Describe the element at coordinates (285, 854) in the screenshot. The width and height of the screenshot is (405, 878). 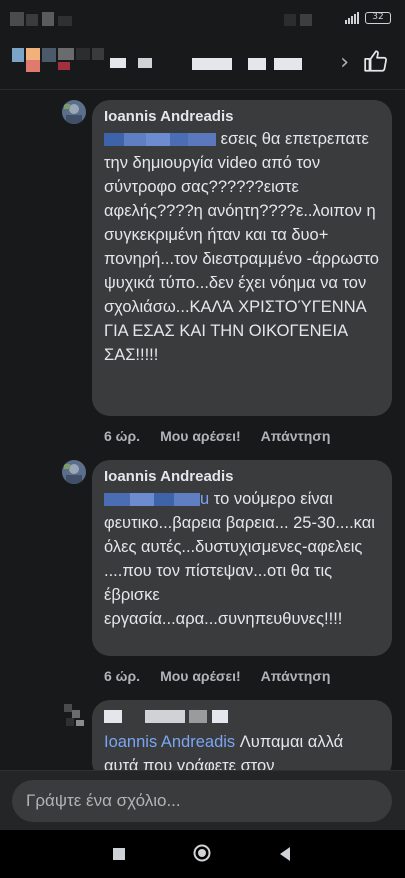
I see `back-button` at that location.